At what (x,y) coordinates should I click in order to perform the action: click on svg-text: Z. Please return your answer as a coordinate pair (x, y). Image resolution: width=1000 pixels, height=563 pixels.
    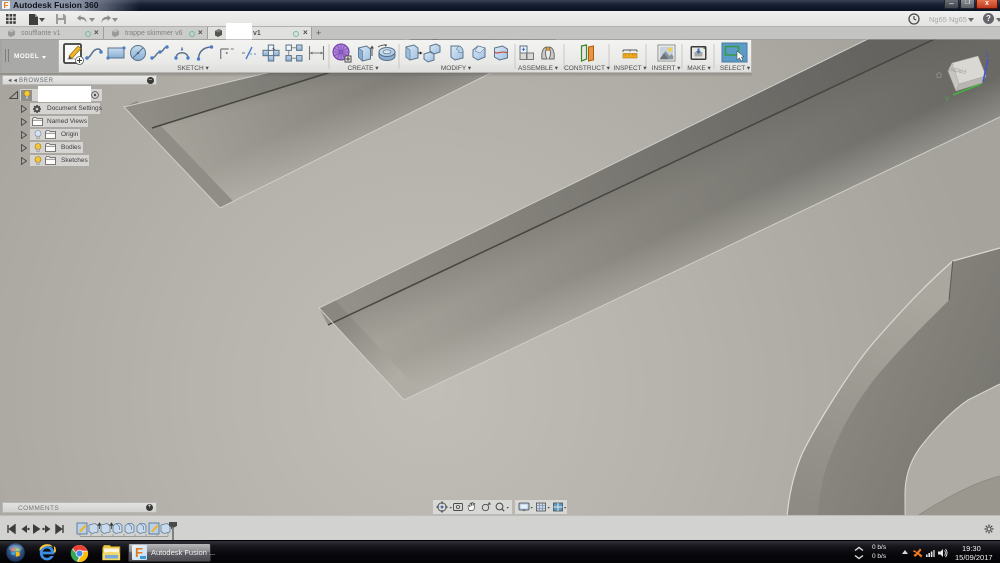
    Looking at the image, I should click on (987, 55).